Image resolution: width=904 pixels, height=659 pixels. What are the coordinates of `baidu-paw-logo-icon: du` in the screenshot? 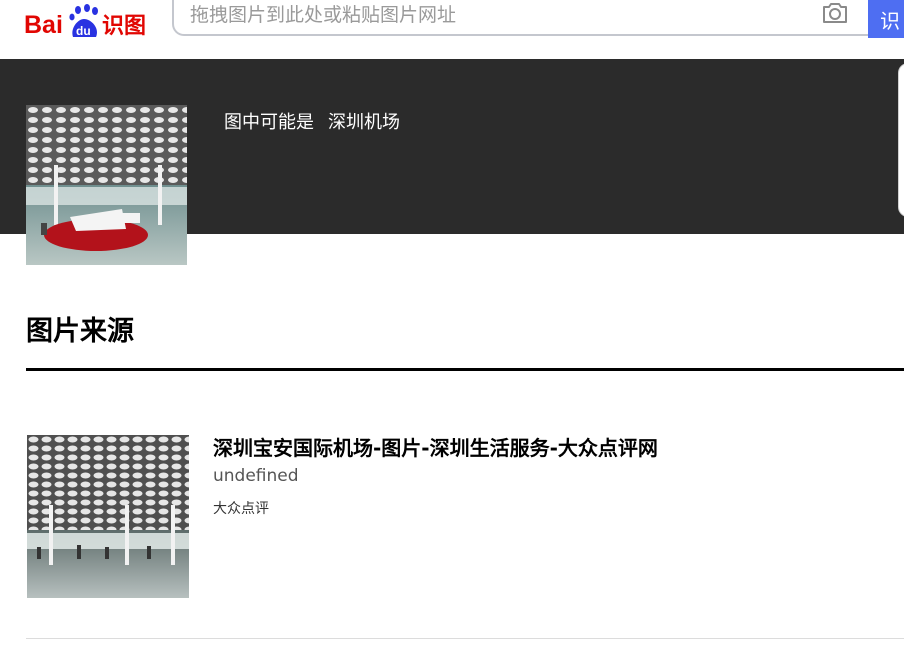 It's located at (83, 21).